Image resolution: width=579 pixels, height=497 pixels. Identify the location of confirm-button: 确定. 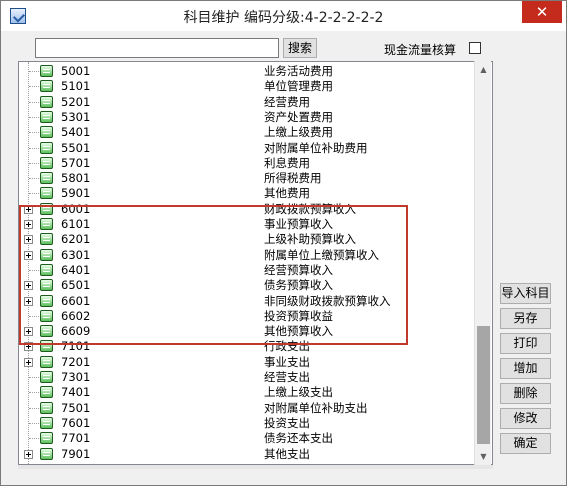
(525, 443).